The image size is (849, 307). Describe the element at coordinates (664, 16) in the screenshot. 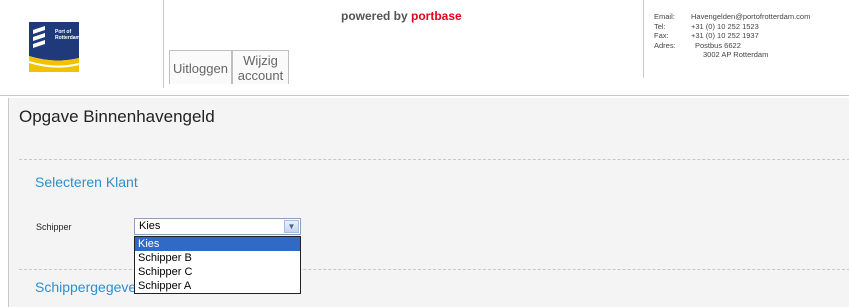

I see `email-label: Email:` at that location.